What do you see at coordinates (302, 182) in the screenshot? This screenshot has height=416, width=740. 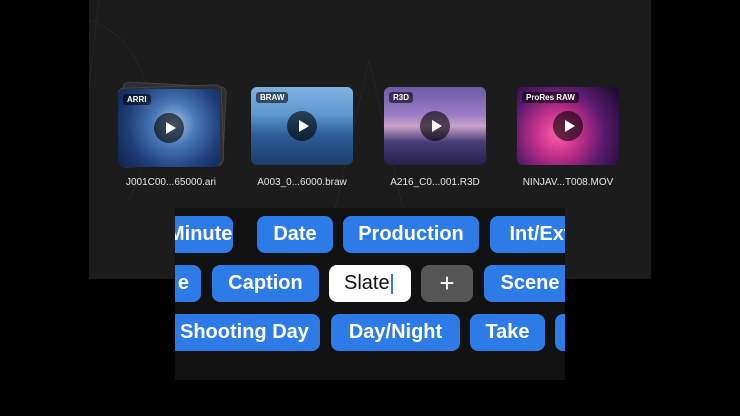 I see `clip-filename: A003_0...6000.braw` at bounding box center [302, 182].